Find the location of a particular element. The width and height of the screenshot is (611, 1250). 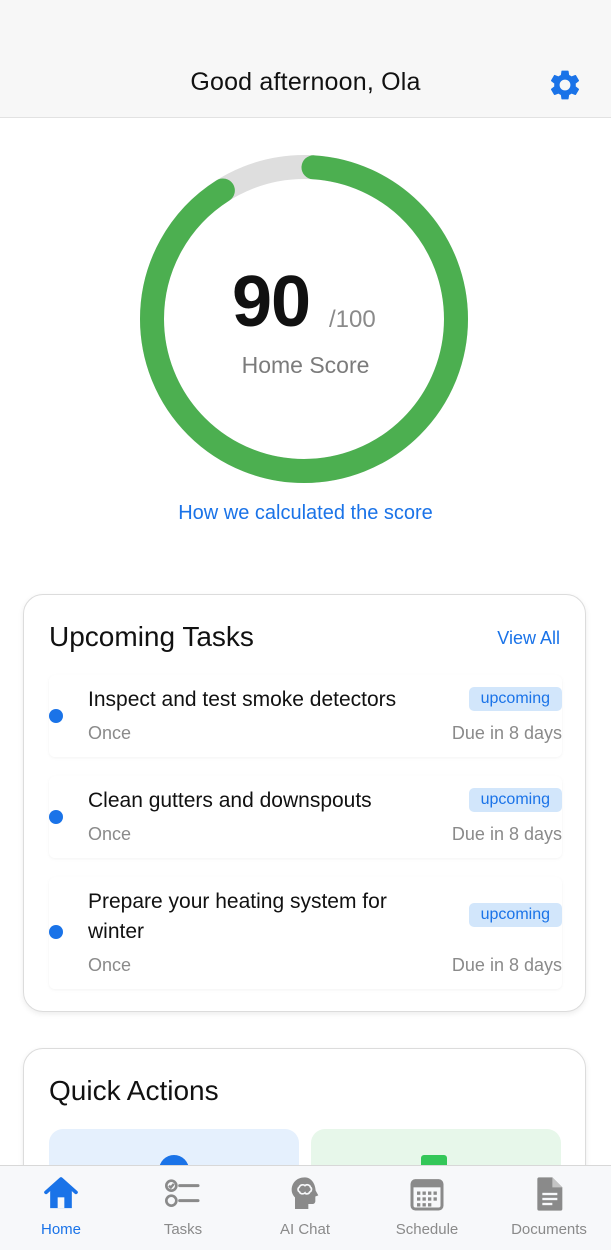

tab-label: Schedule is located at coordinates (427, 1229).